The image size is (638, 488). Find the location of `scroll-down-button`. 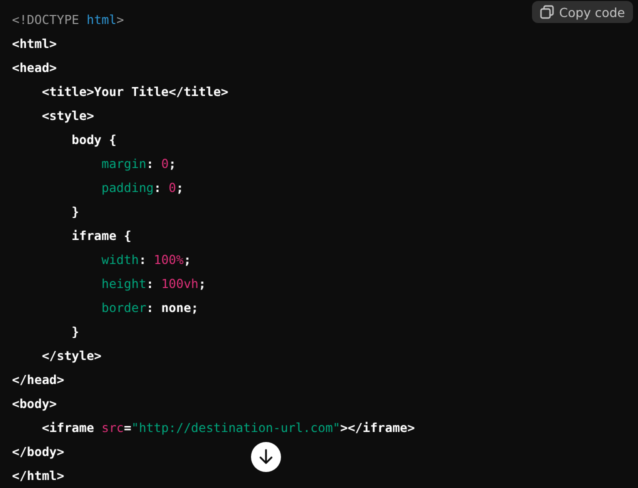

scroll-down-button is located at coordinates (266, 457).